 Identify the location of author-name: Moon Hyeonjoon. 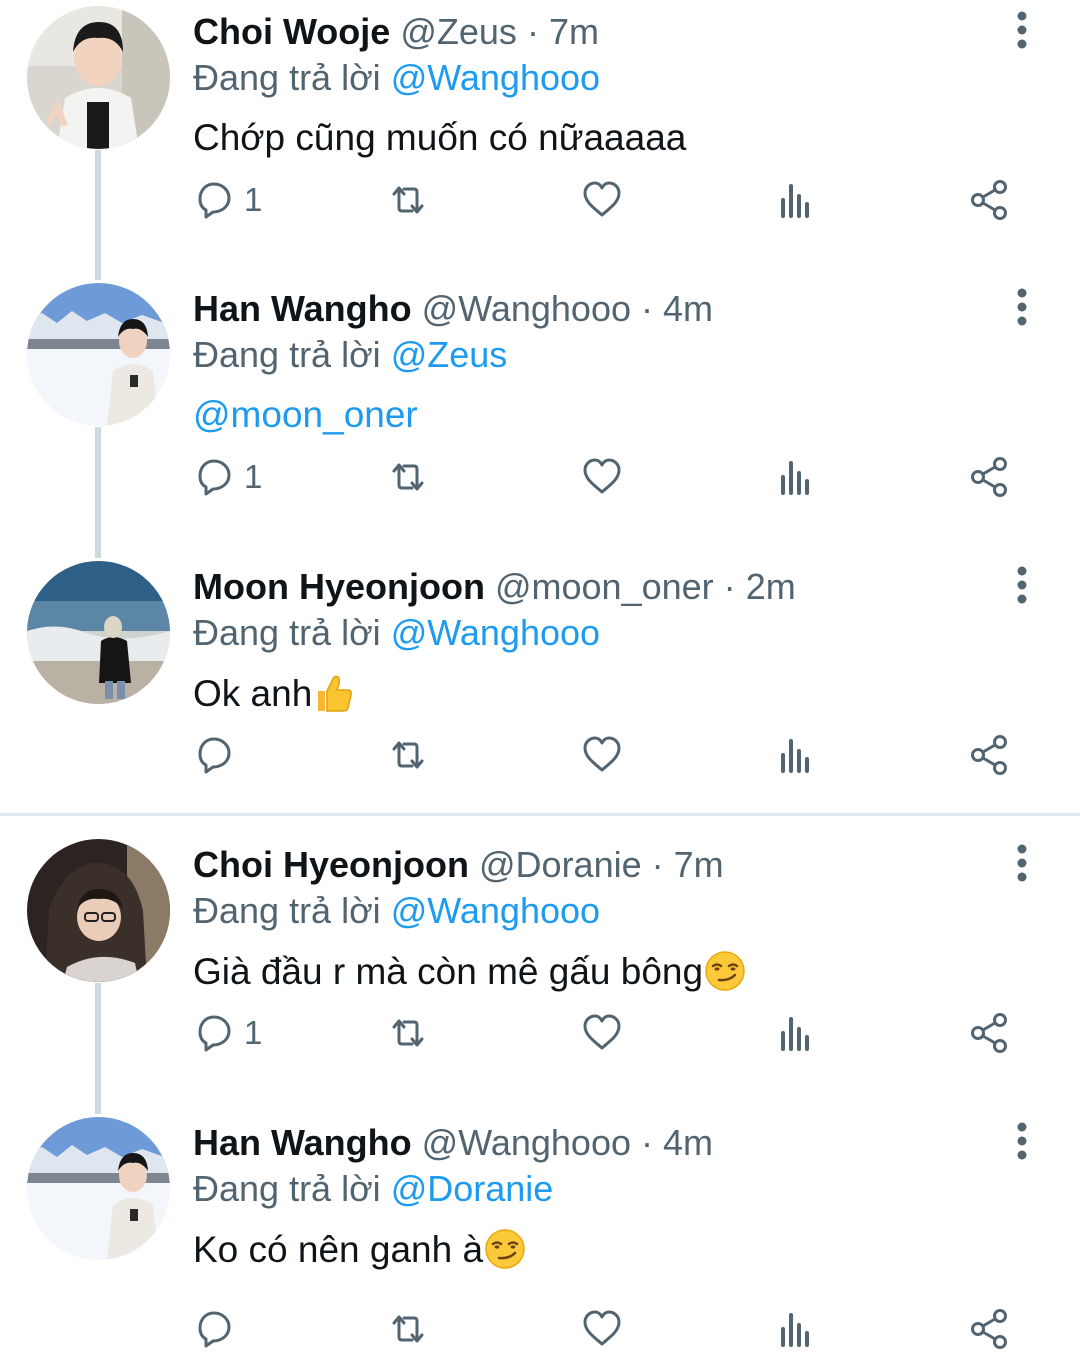
(339, 586).